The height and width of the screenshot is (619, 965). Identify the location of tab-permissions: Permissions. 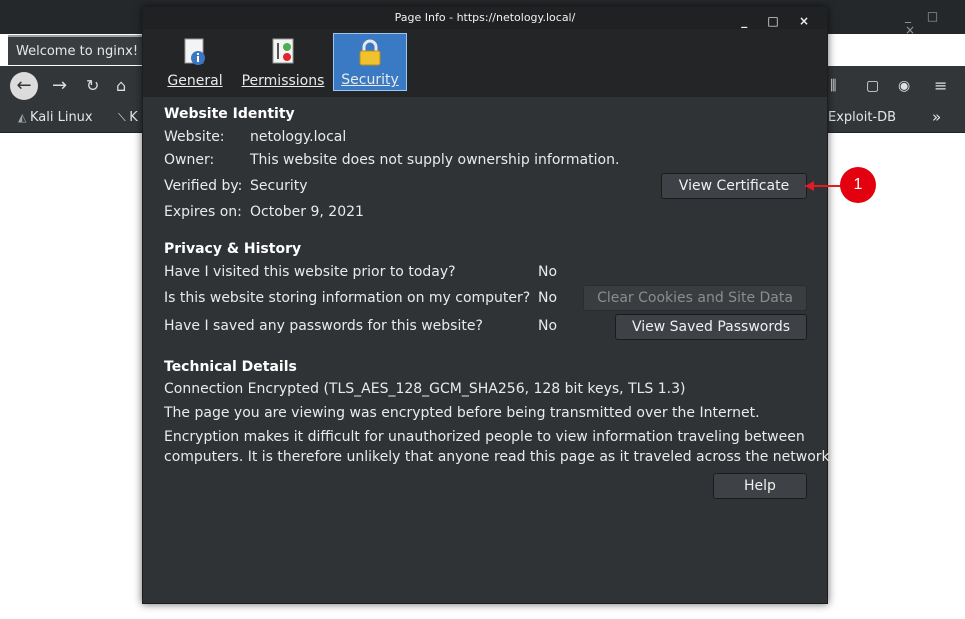
(283, 62).